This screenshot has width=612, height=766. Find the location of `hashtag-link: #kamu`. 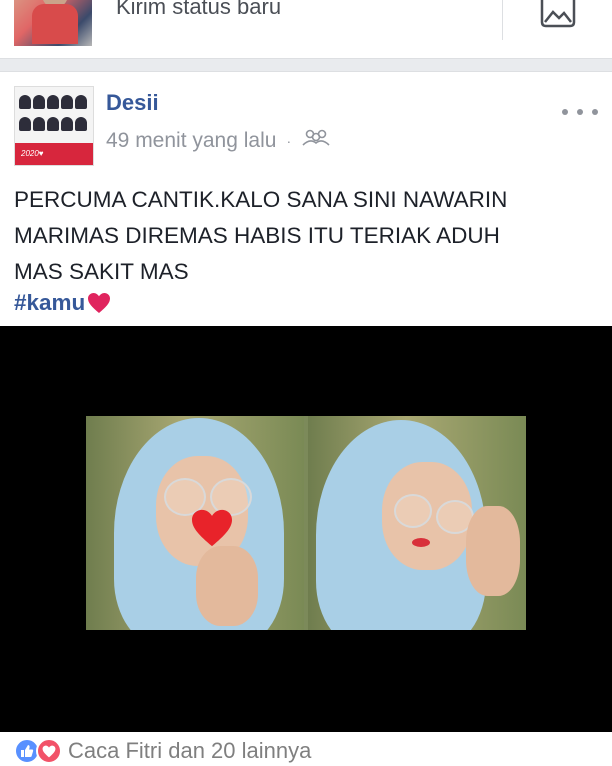

hashtag-link: #kamu is located at coordinates (62, 303).